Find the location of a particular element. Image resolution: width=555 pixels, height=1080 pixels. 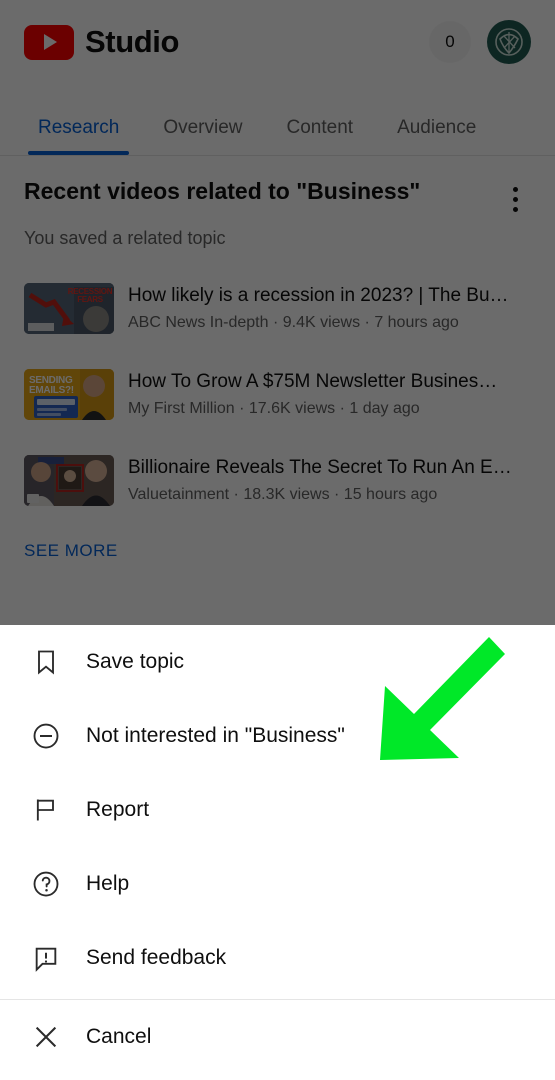

primary-tabs: Research Overview Content Audience is located at coordinates (277, 120).